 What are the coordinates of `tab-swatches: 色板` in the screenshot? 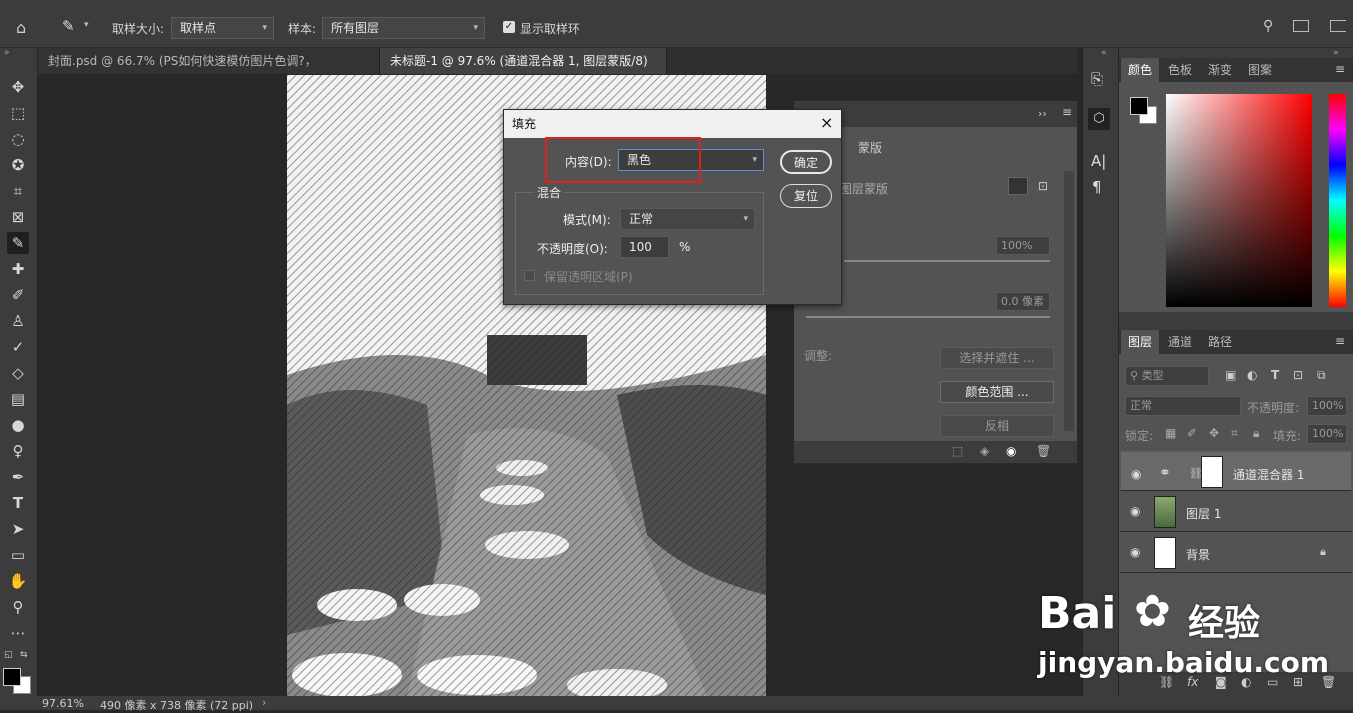 It's located at (1180, 70).